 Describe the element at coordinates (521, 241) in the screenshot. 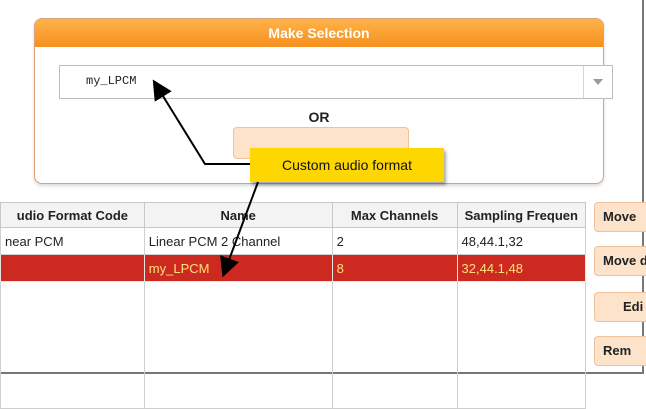

I see `cell-sampling: 48,44.1,32` at that location.